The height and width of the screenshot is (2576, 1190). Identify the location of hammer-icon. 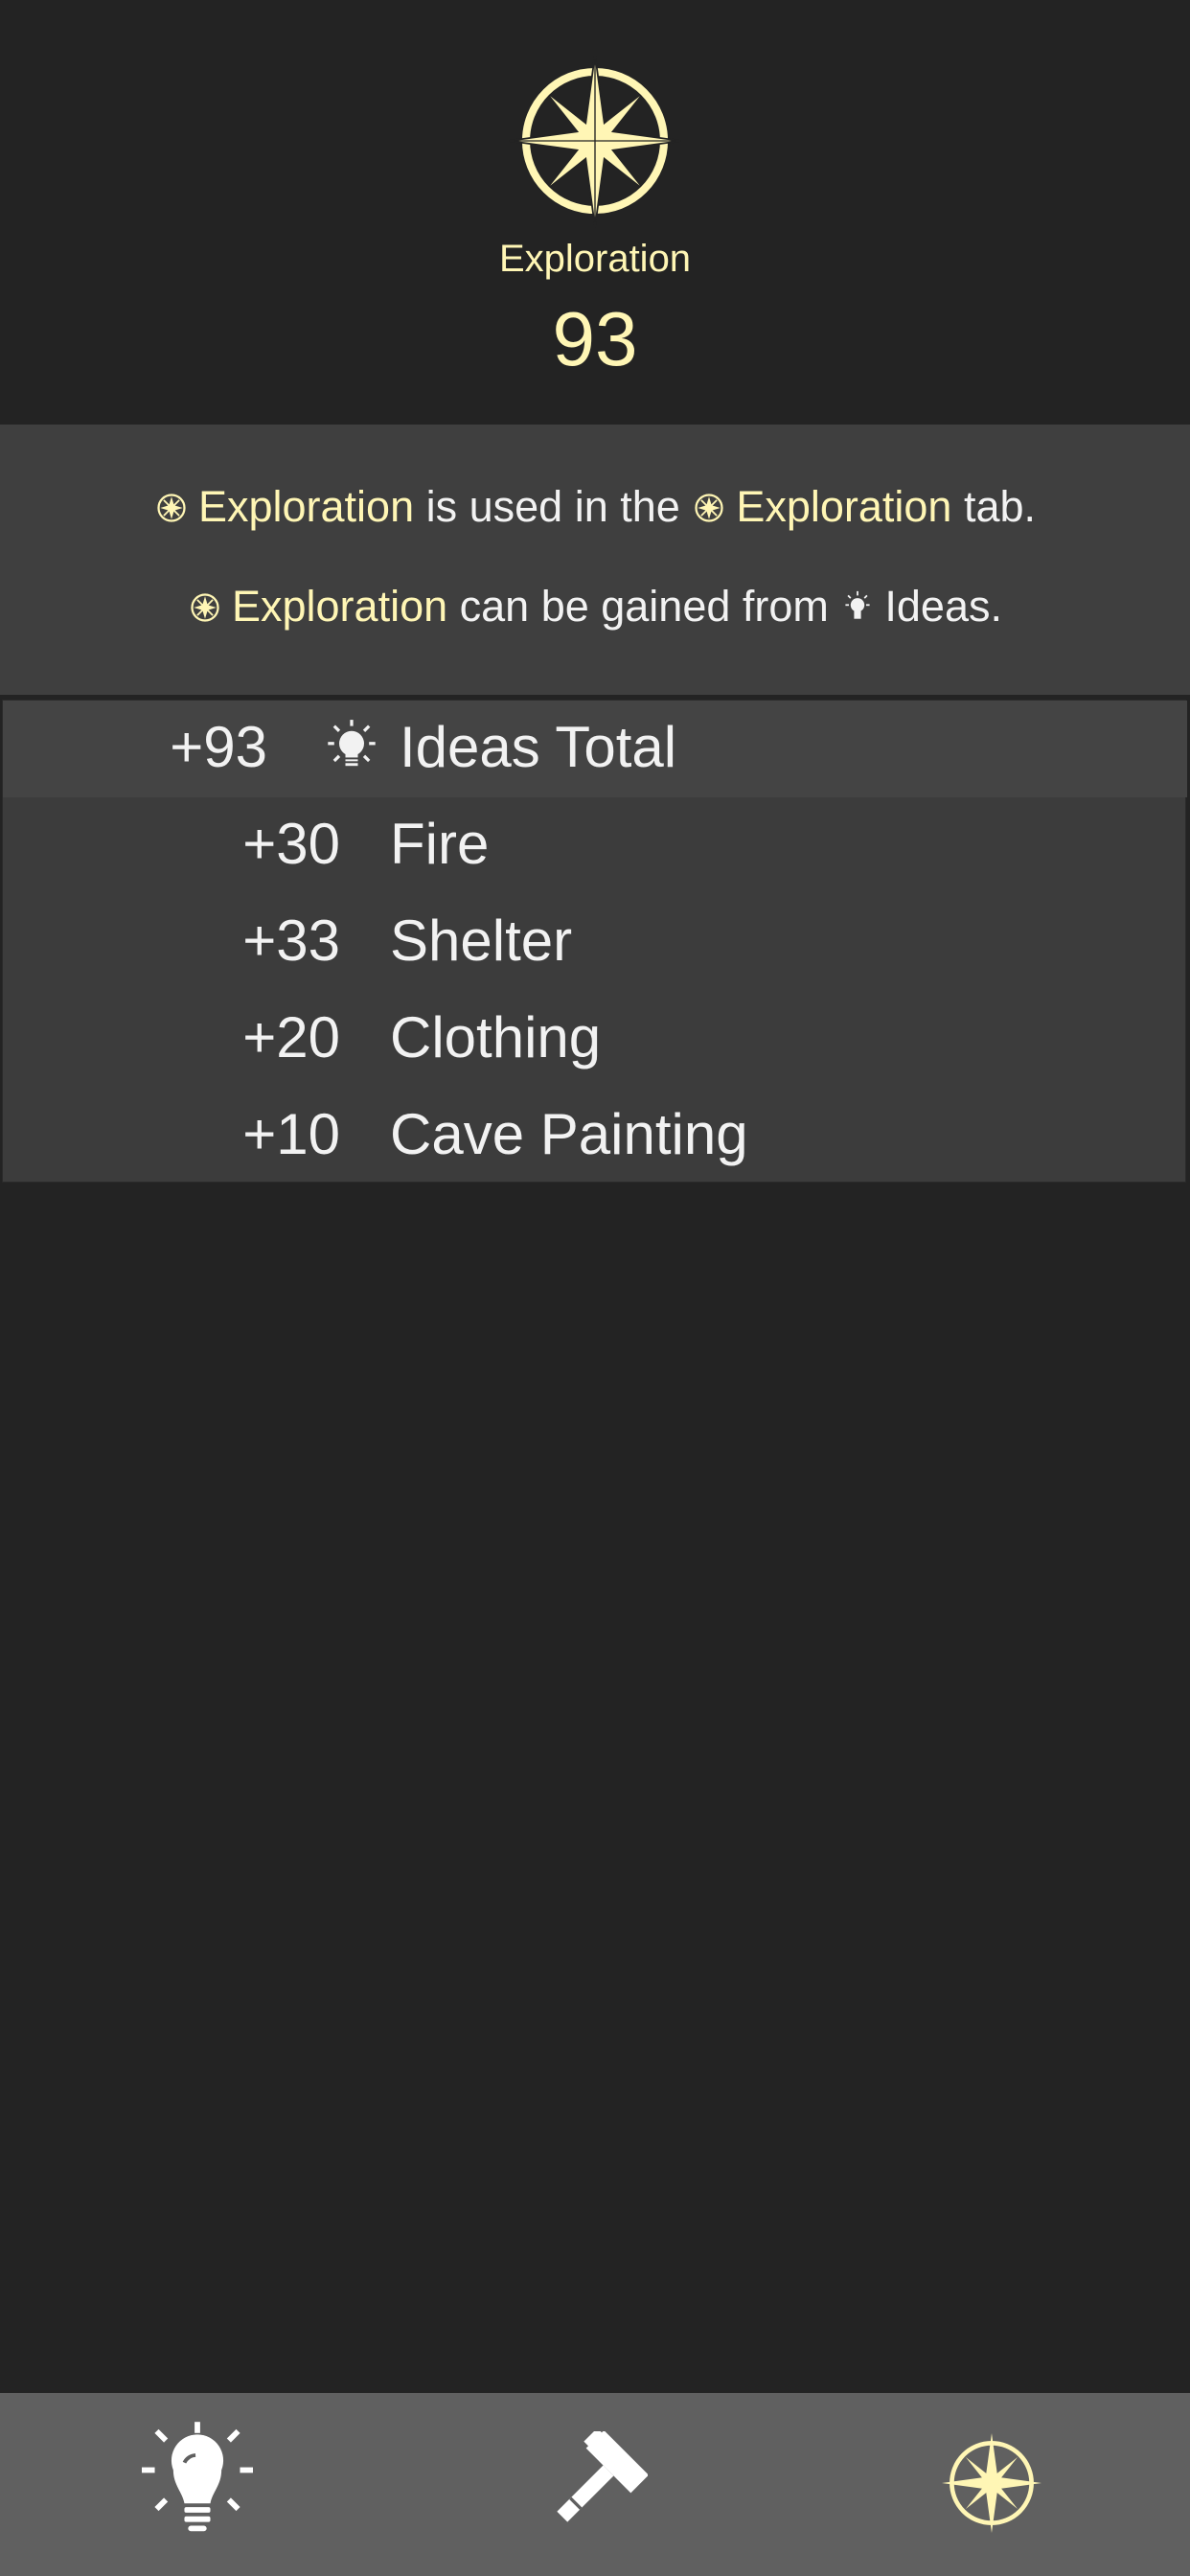
(603, 2476).